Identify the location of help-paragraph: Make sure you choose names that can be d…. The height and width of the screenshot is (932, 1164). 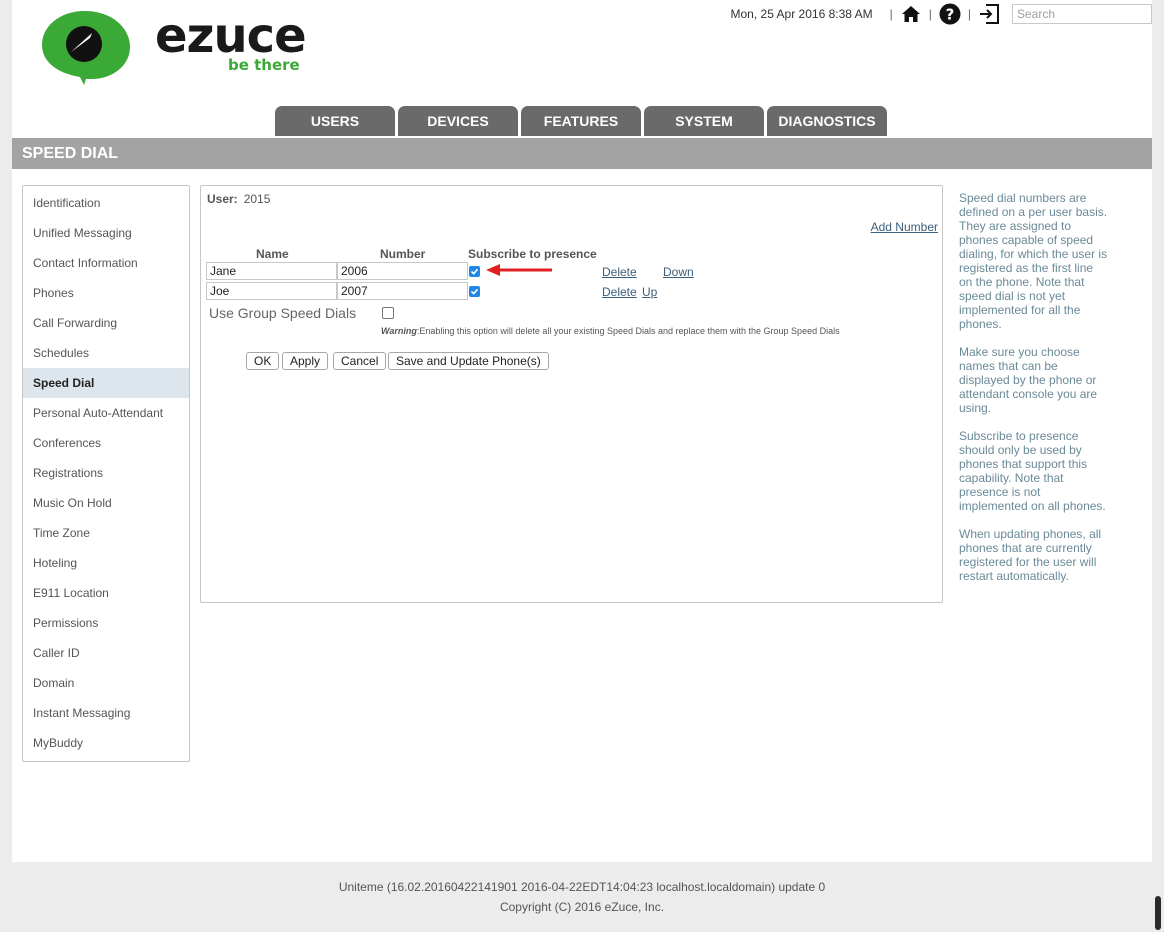
(1028, 380).